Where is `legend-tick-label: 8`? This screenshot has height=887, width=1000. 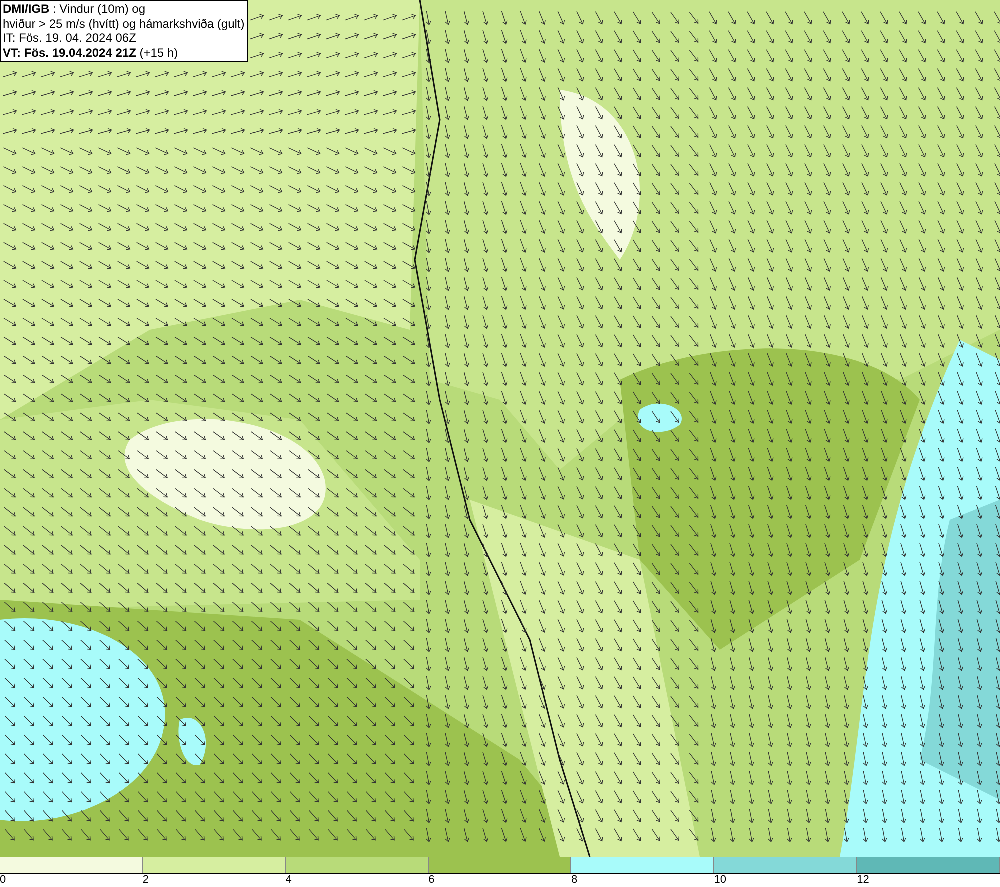 legend-tick-label: 8 is located at coordinates (574, 880).